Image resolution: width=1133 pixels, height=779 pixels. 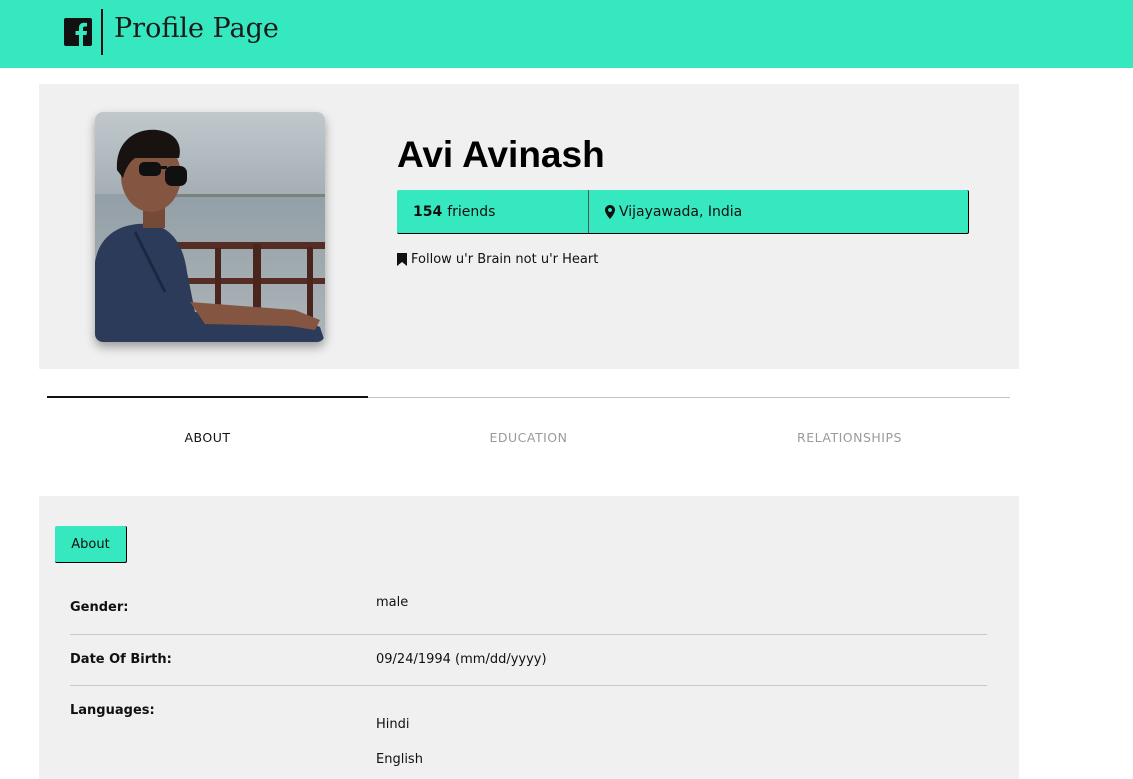 What do you see at coordinates (99, 607) in the screenshot?
I see `gender-label: Gender:` at bounding box center [99, 607].